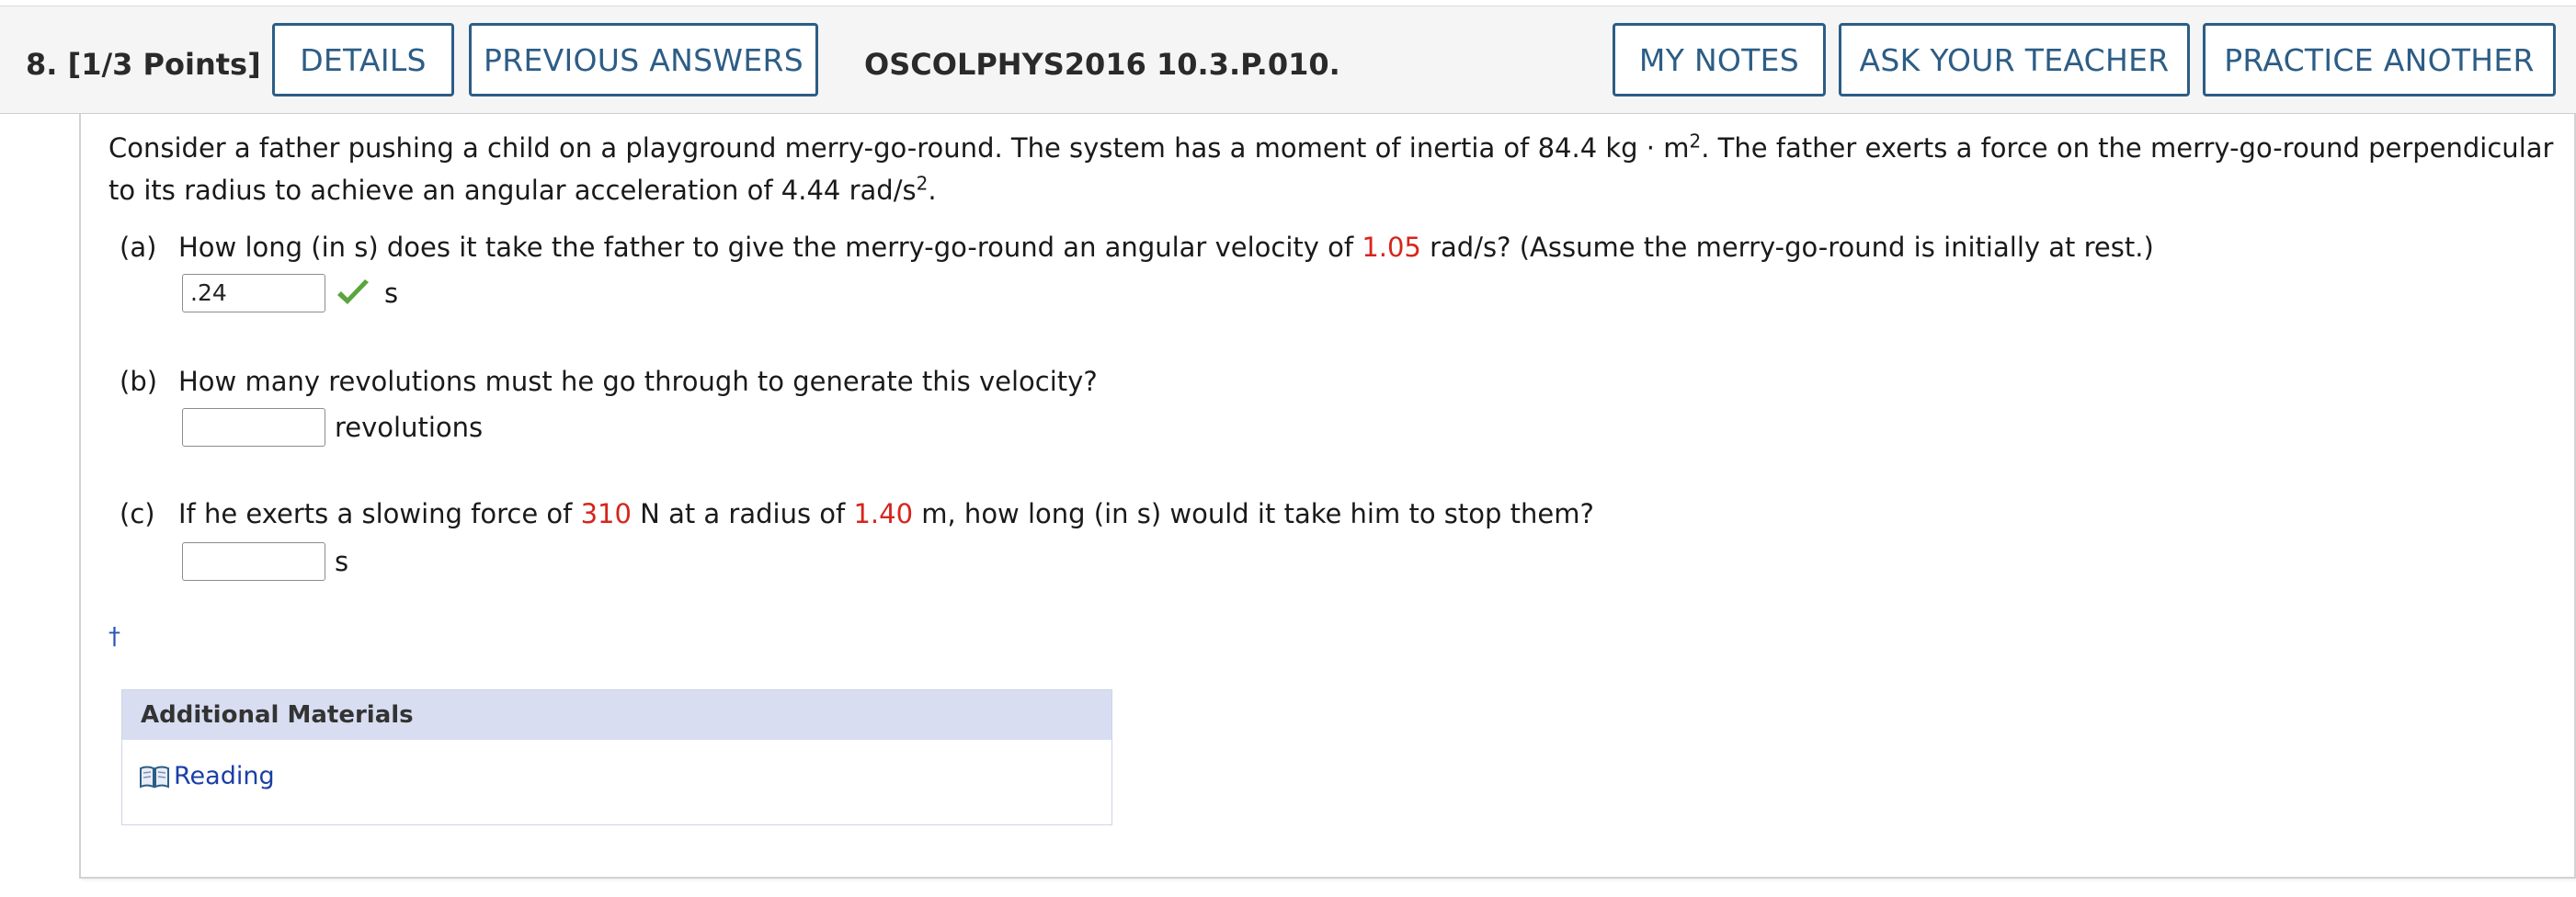 The image size is (2576, 897). Describe the element at coordinates (1102, 64) in the screenshot. I see `problem-code: OSCOLPHYS2016 10.3.P.010.` at that location.